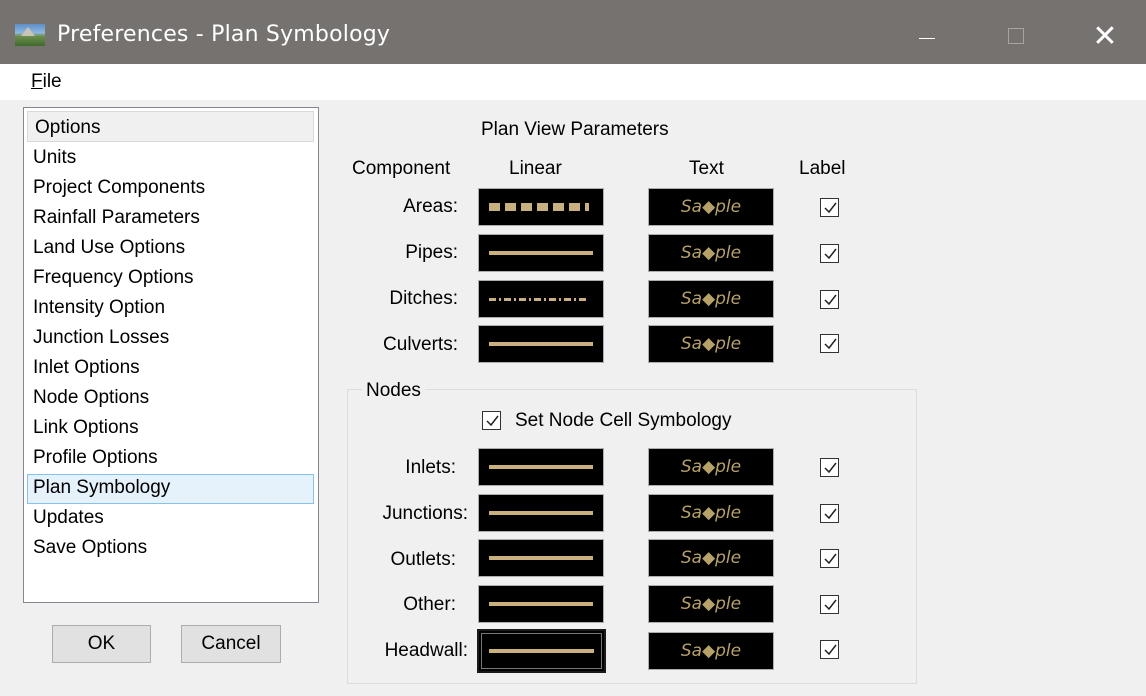 Image resolution: width=1146 pixels, height=696 pixels. Describe the element at coordinates (170, 489) in the screenshot. I see `list-item-plan-symbology: Plan Symbology` at that location.